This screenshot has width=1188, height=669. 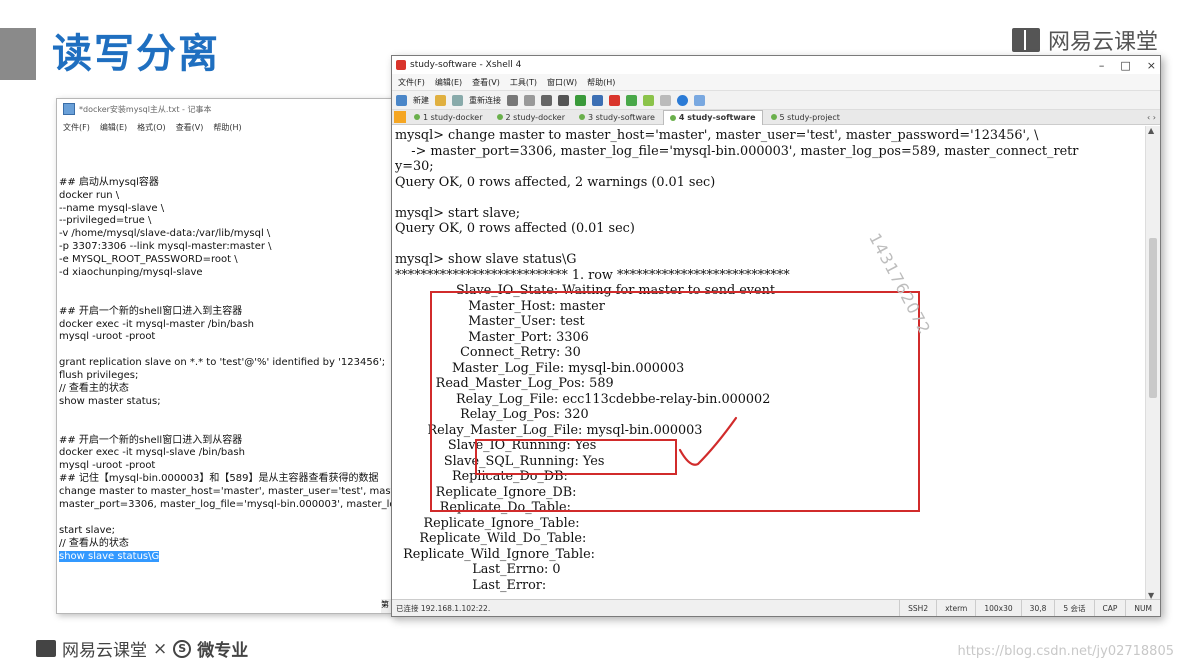 What do you see at coordinates (46, 648) in the screenshot?
I see `book-icon` at bounding box center [46, 648].